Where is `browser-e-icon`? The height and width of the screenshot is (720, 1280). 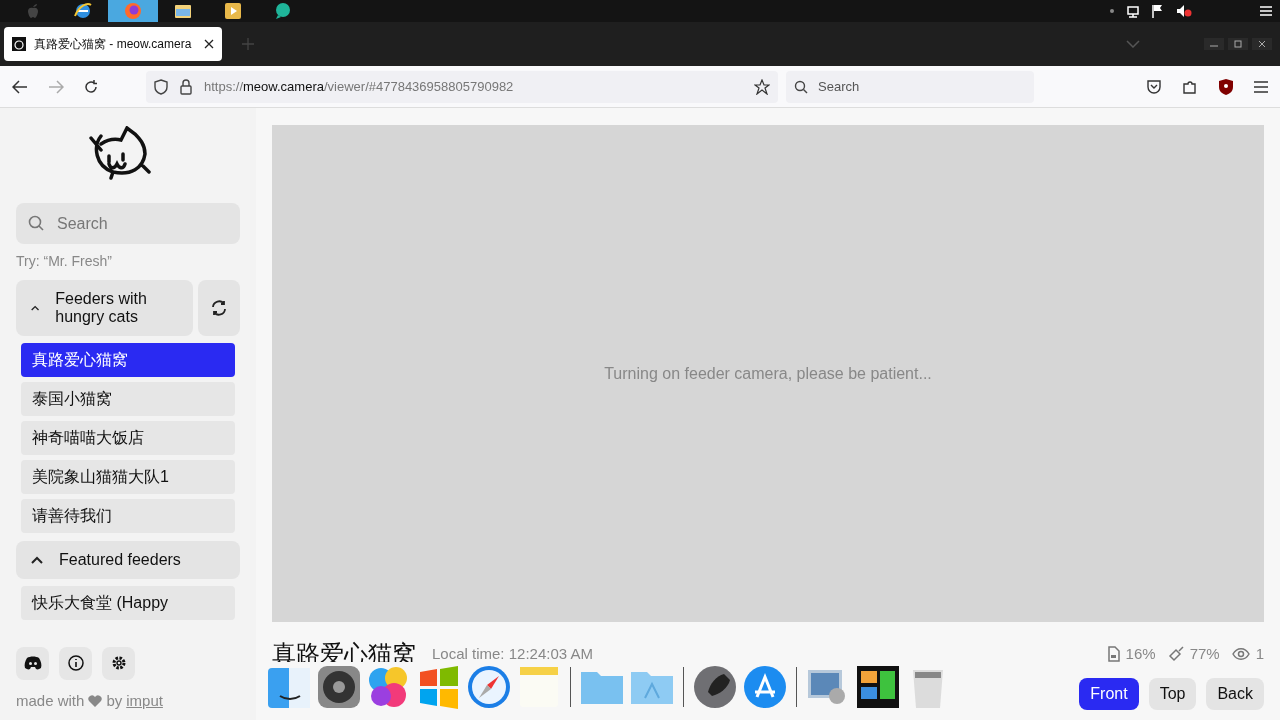 browser-e-icon is located at coordinates (83, 11).